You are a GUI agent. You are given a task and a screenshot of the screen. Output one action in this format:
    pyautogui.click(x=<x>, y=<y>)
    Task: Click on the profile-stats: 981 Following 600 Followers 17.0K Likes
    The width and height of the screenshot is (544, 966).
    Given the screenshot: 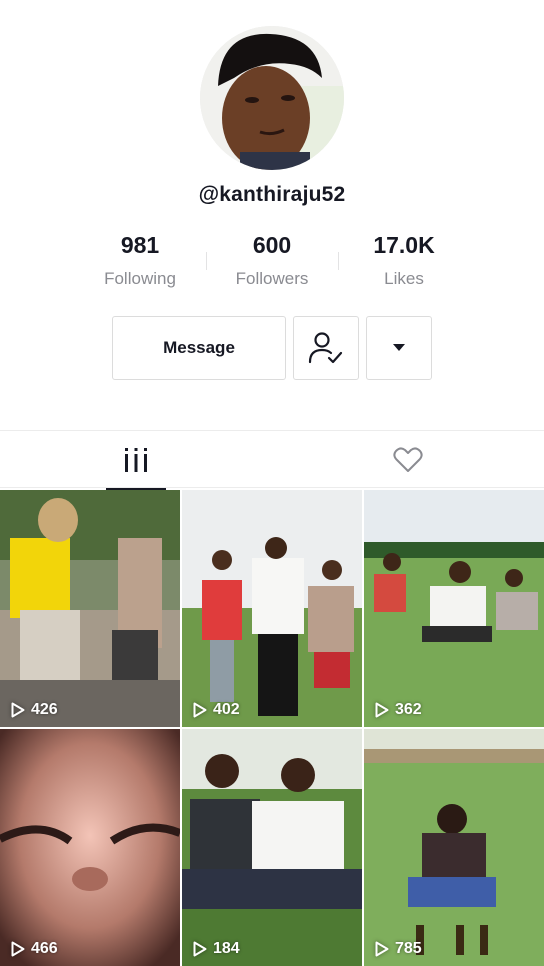 What is the action you would take?
    pyautogui.click(x=272, y=267)
    